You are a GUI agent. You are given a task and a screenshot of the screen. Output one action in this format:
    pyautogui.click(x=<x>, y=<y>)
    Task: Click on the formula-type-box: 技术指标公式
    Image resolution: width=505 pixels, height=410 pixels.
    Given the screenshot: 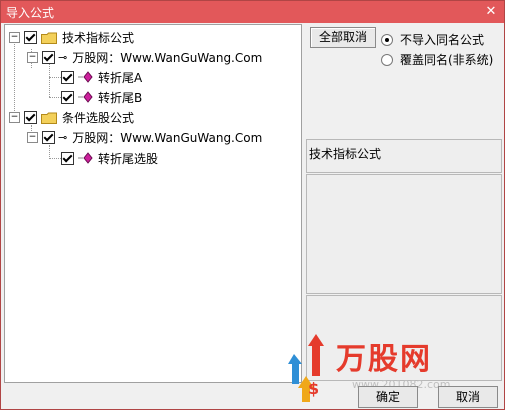 What is the action you would take?
    pyautogui.click(x=404, y=156)
    